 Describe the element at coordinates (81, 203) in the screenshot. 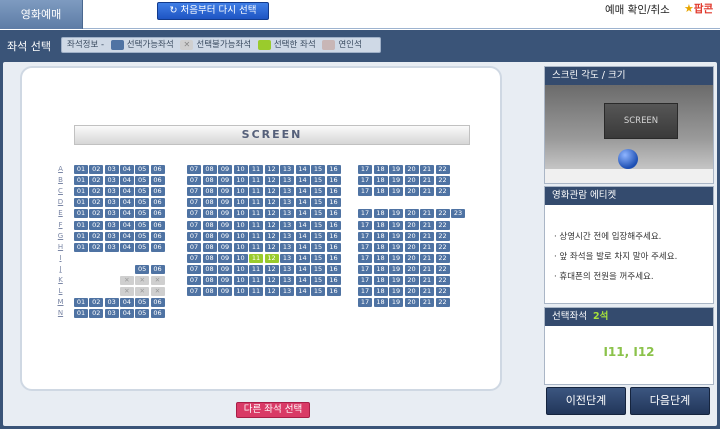

I see `seat-d01: 01` at that location.